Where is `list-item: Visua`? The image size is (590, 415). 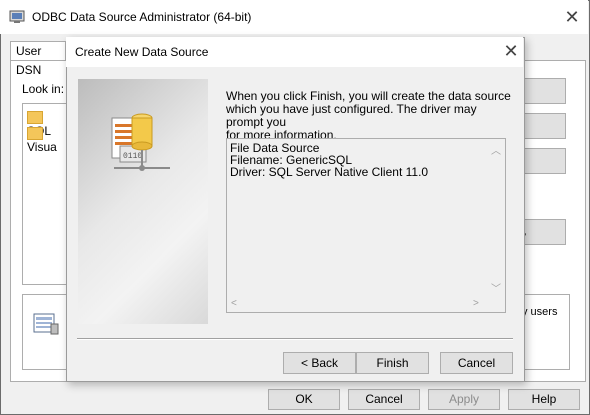
list-item: Visua is located at coordinates (47, 140).